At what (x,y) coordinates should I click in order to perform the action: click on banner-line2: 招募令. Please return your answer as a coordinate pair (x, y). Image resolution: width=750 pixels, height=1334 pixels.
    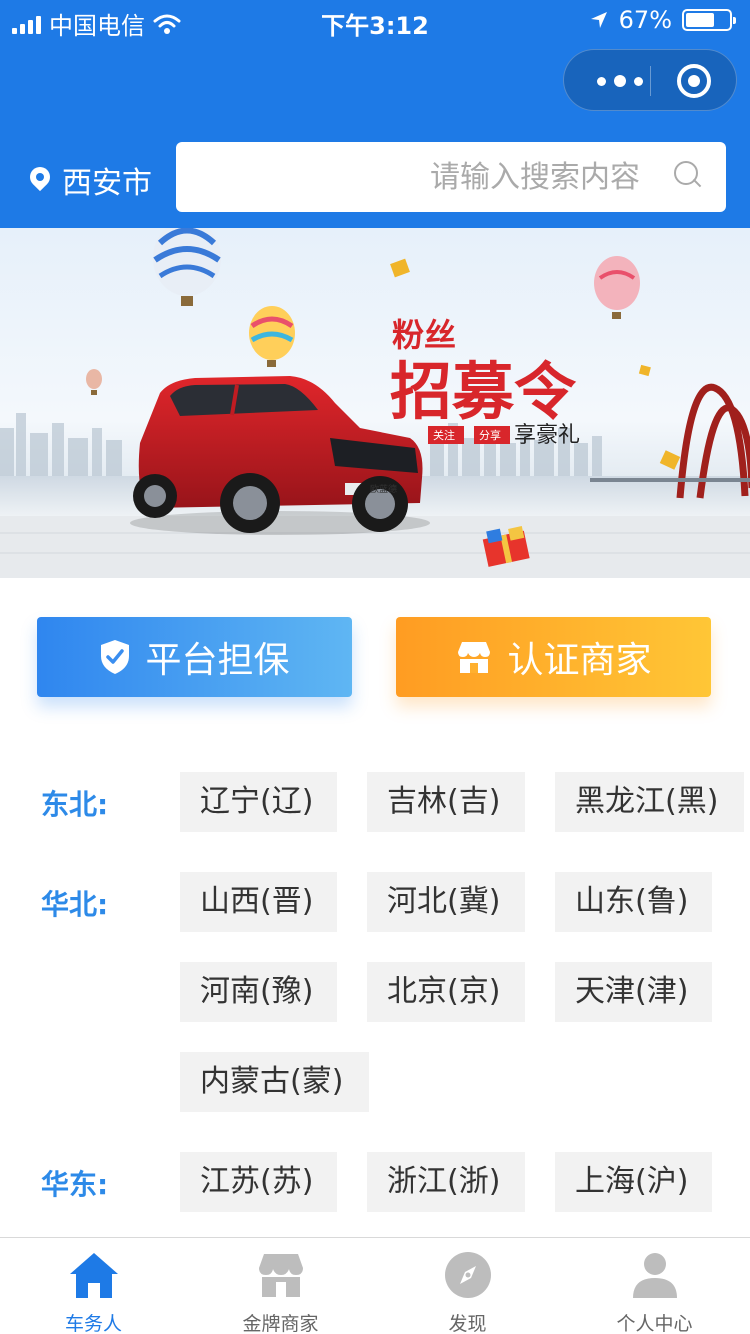
    Looking at the image, I should click on (483, 391).